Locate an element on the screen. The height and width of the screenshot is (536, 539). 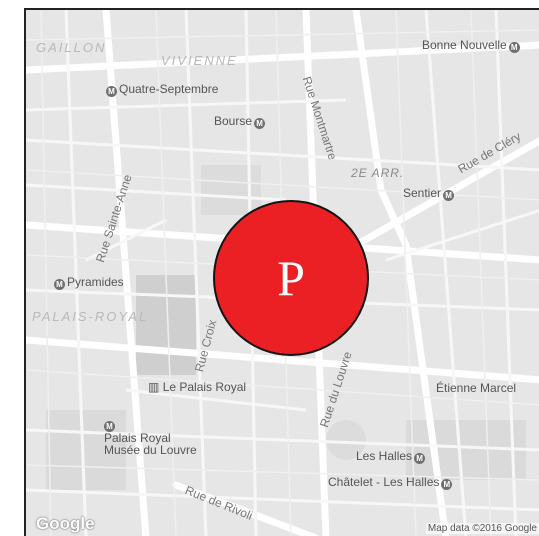
metro-label: Sentier is located at coordinates (422, 193).